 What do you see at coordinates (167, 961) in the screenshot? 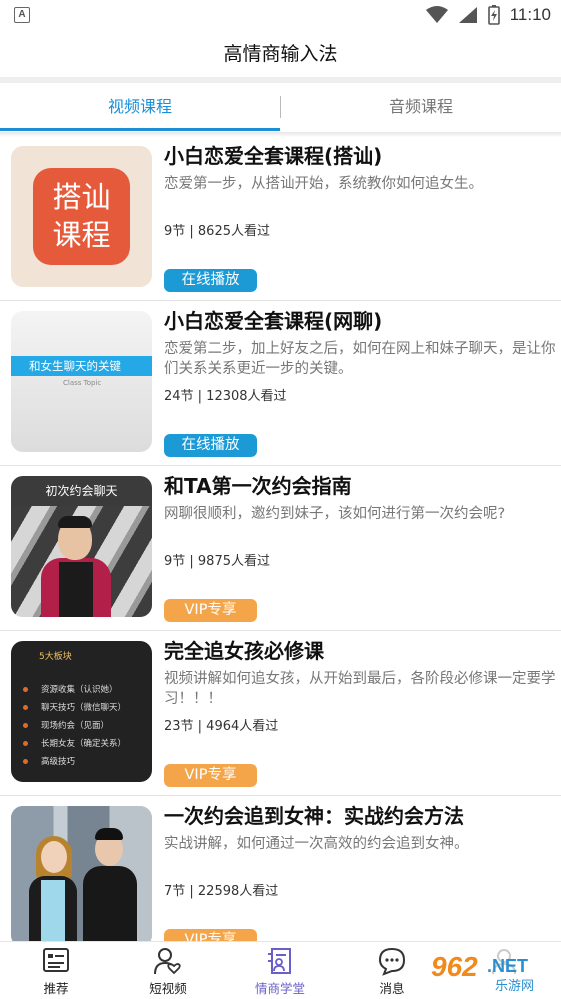
I see `person-heart-icon` at bounding box center [167, 961].